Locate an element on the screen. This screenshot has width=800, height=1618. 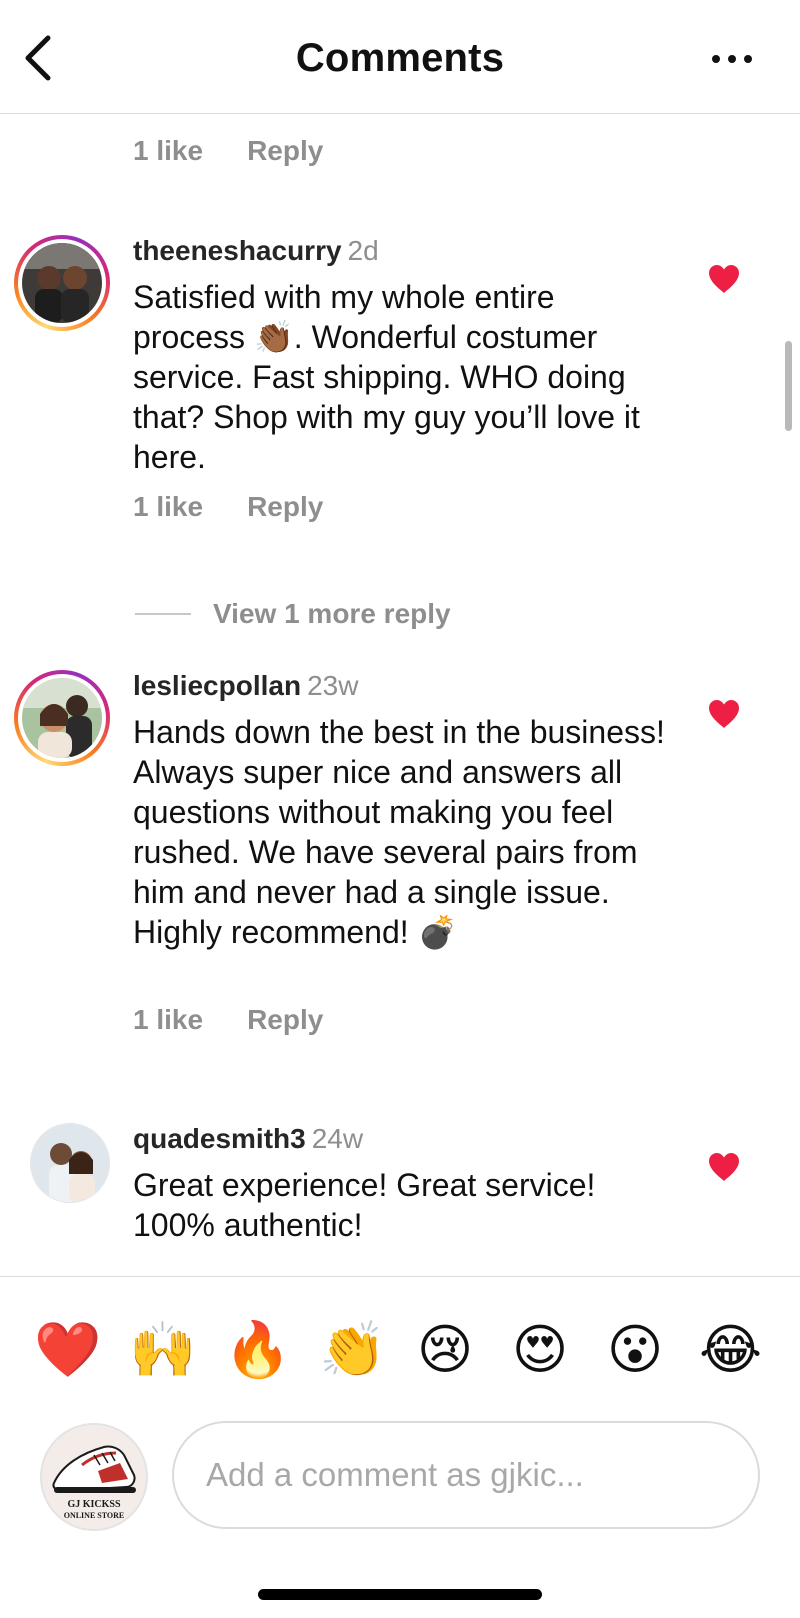
comment-timestamp: 23w is located at coordinates (333, 685).